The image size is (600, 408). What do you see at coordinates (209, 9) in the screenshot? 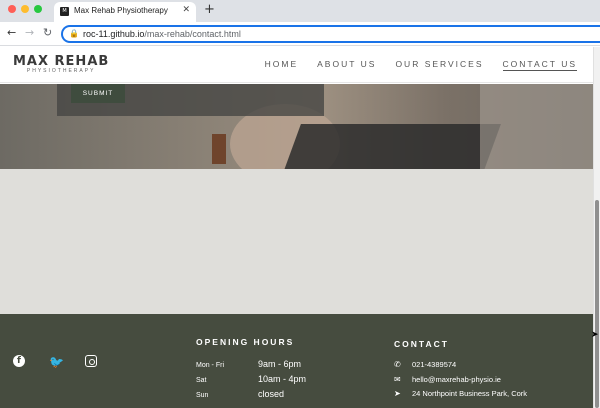
I see `new-tab-icon: +` at bounding box center [209, 9].